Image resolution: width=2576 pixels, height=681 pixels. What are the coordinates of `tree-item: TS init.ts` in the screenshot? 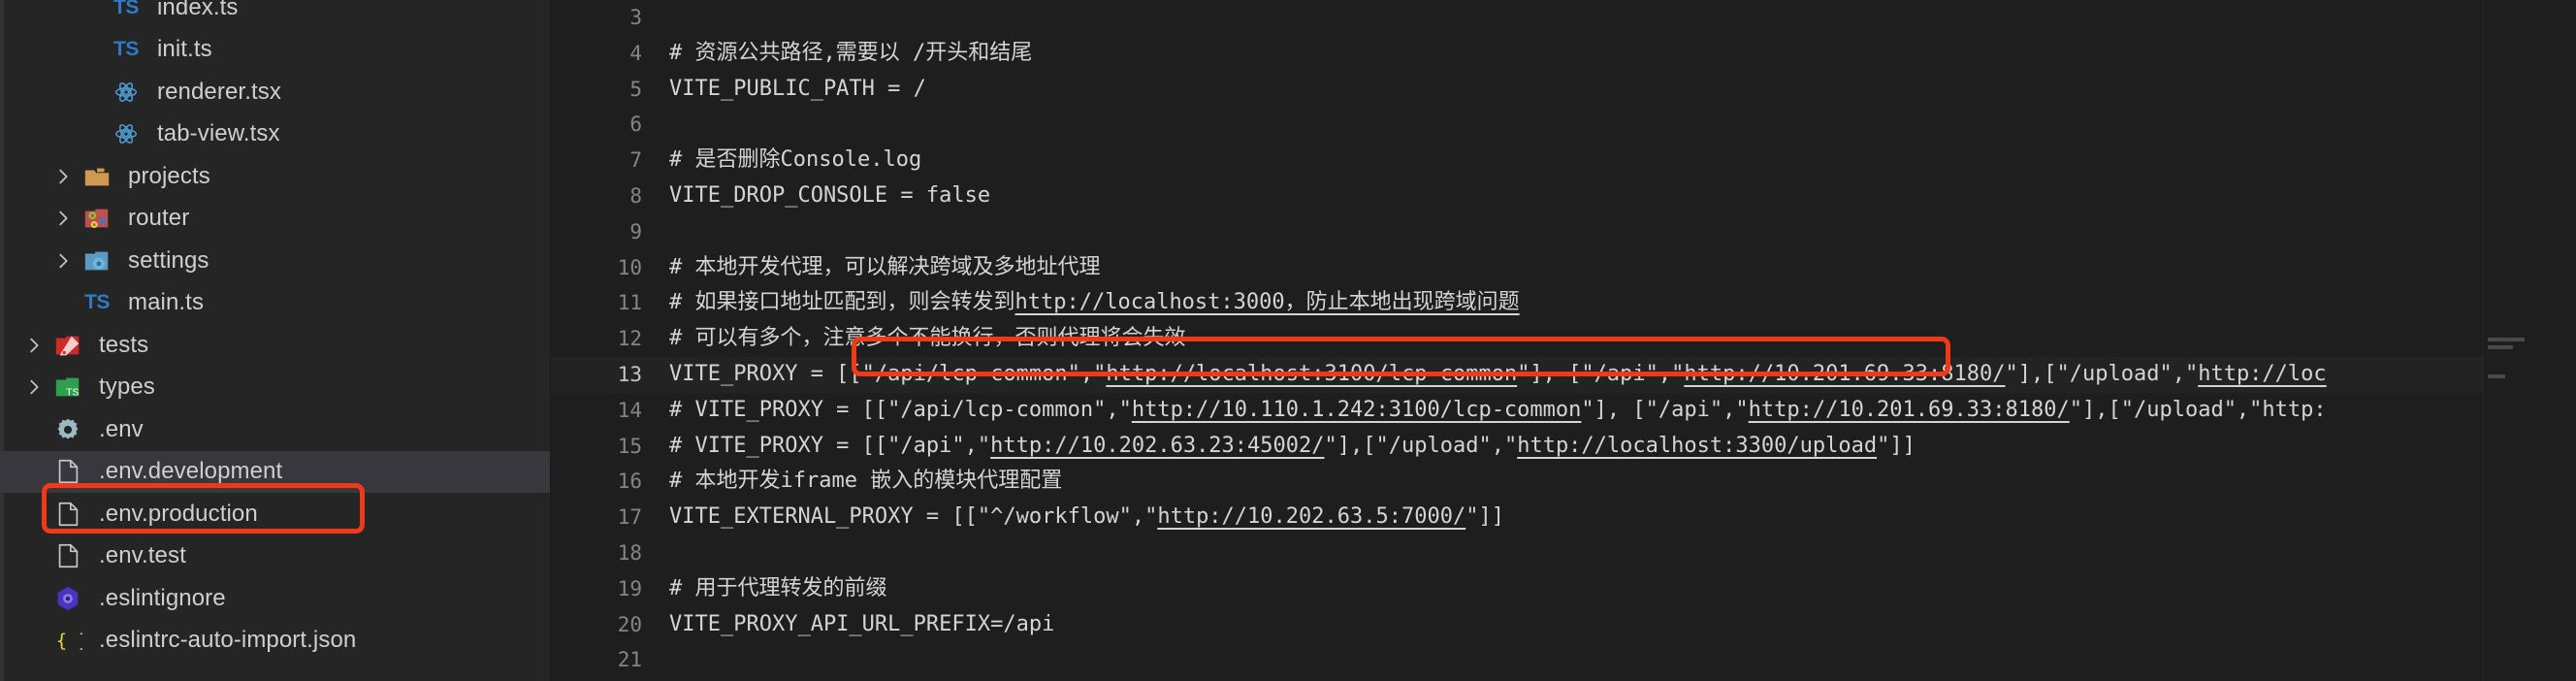 It's located at (275, 50).